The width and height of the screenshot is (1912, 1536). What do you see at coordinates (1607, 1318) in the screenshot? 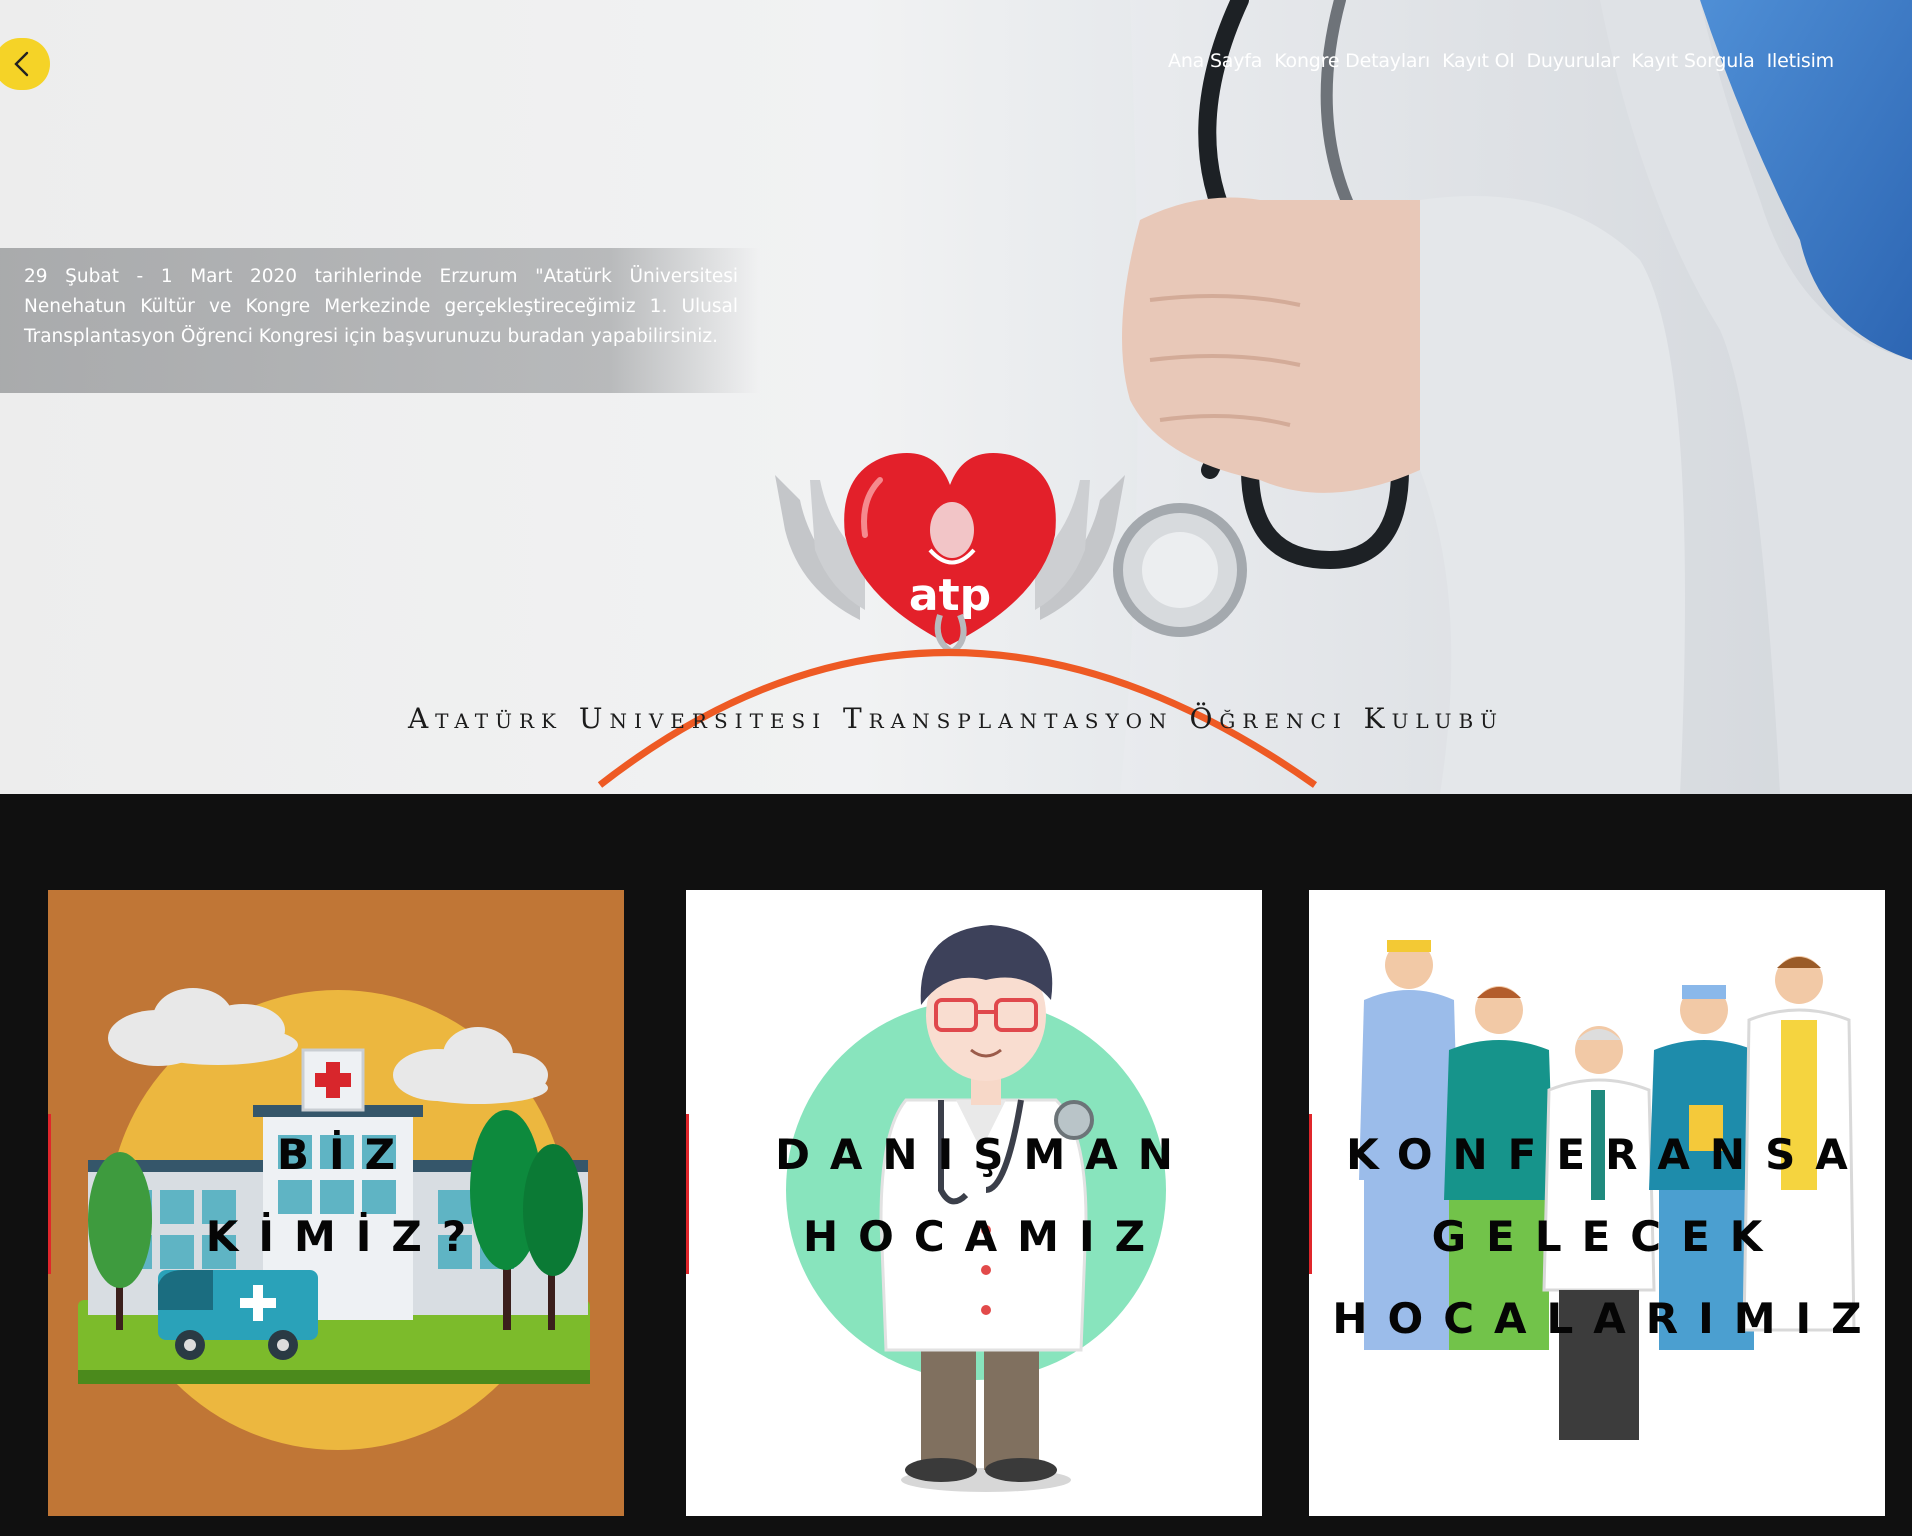
I see `card-title-line: HOCALARIMIZ` at bounding box center [1607, 1318].